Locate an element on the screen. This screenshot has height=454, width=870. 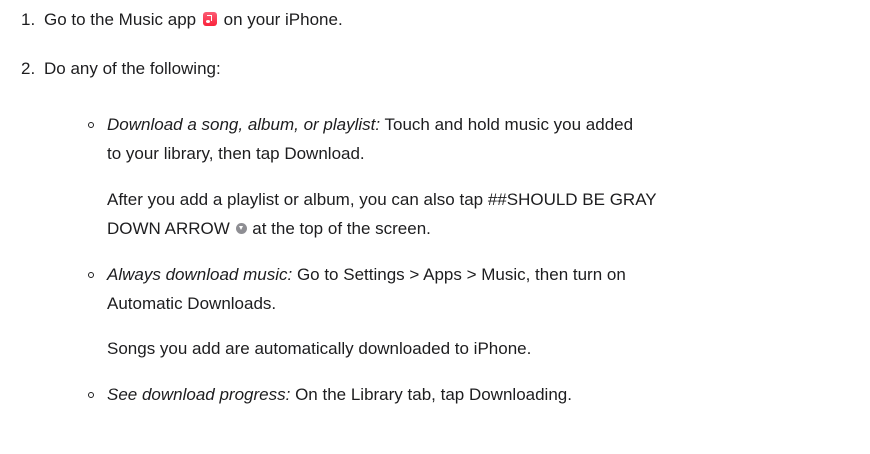
step-2-number: 2. is located at coordinates (28, 68).